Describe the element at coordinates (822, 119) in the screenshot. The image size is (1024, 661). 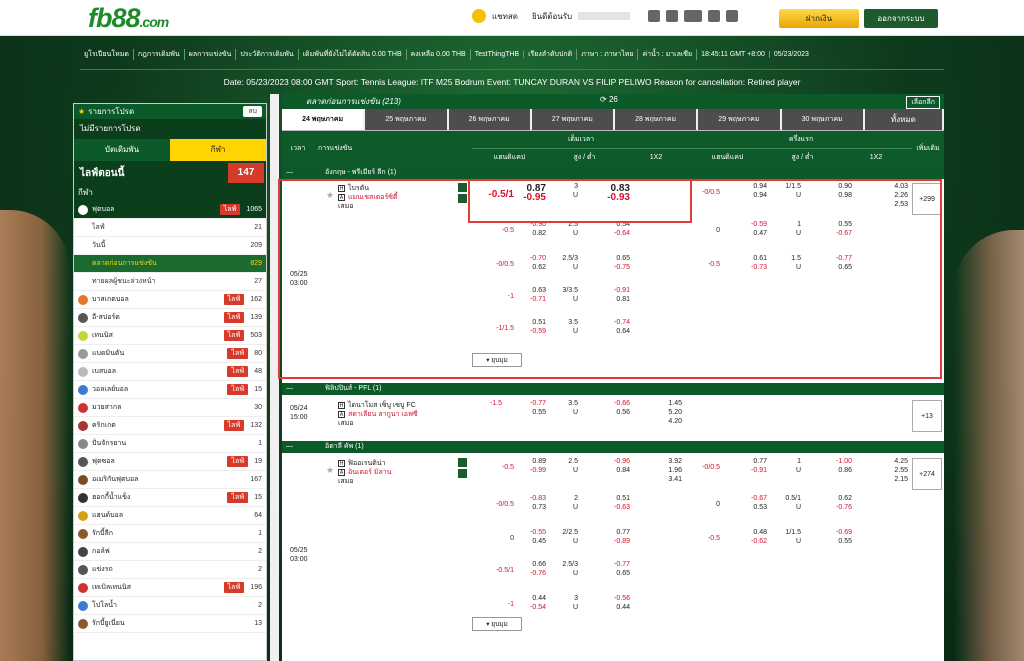
I see `date-tab: 30 พฤษภาคม` at that location.